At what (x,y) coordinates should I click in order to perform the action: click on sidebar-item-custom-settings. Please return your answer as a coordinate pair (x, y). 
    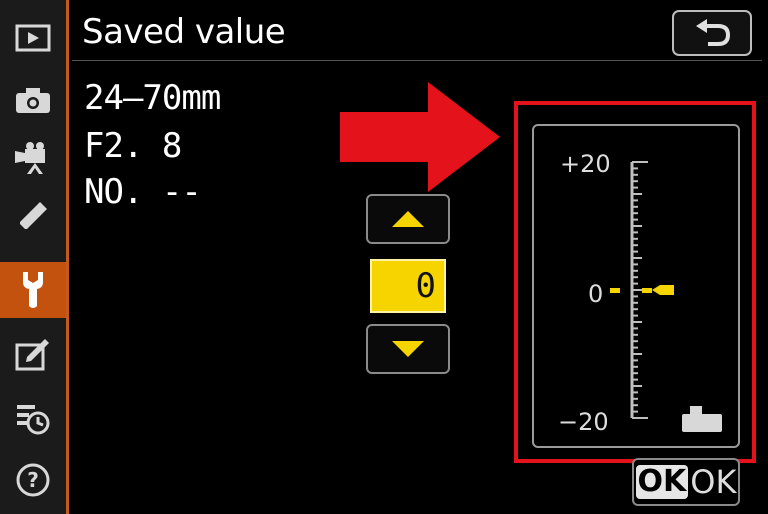
    Looking at the image, I should click on (33, 216).